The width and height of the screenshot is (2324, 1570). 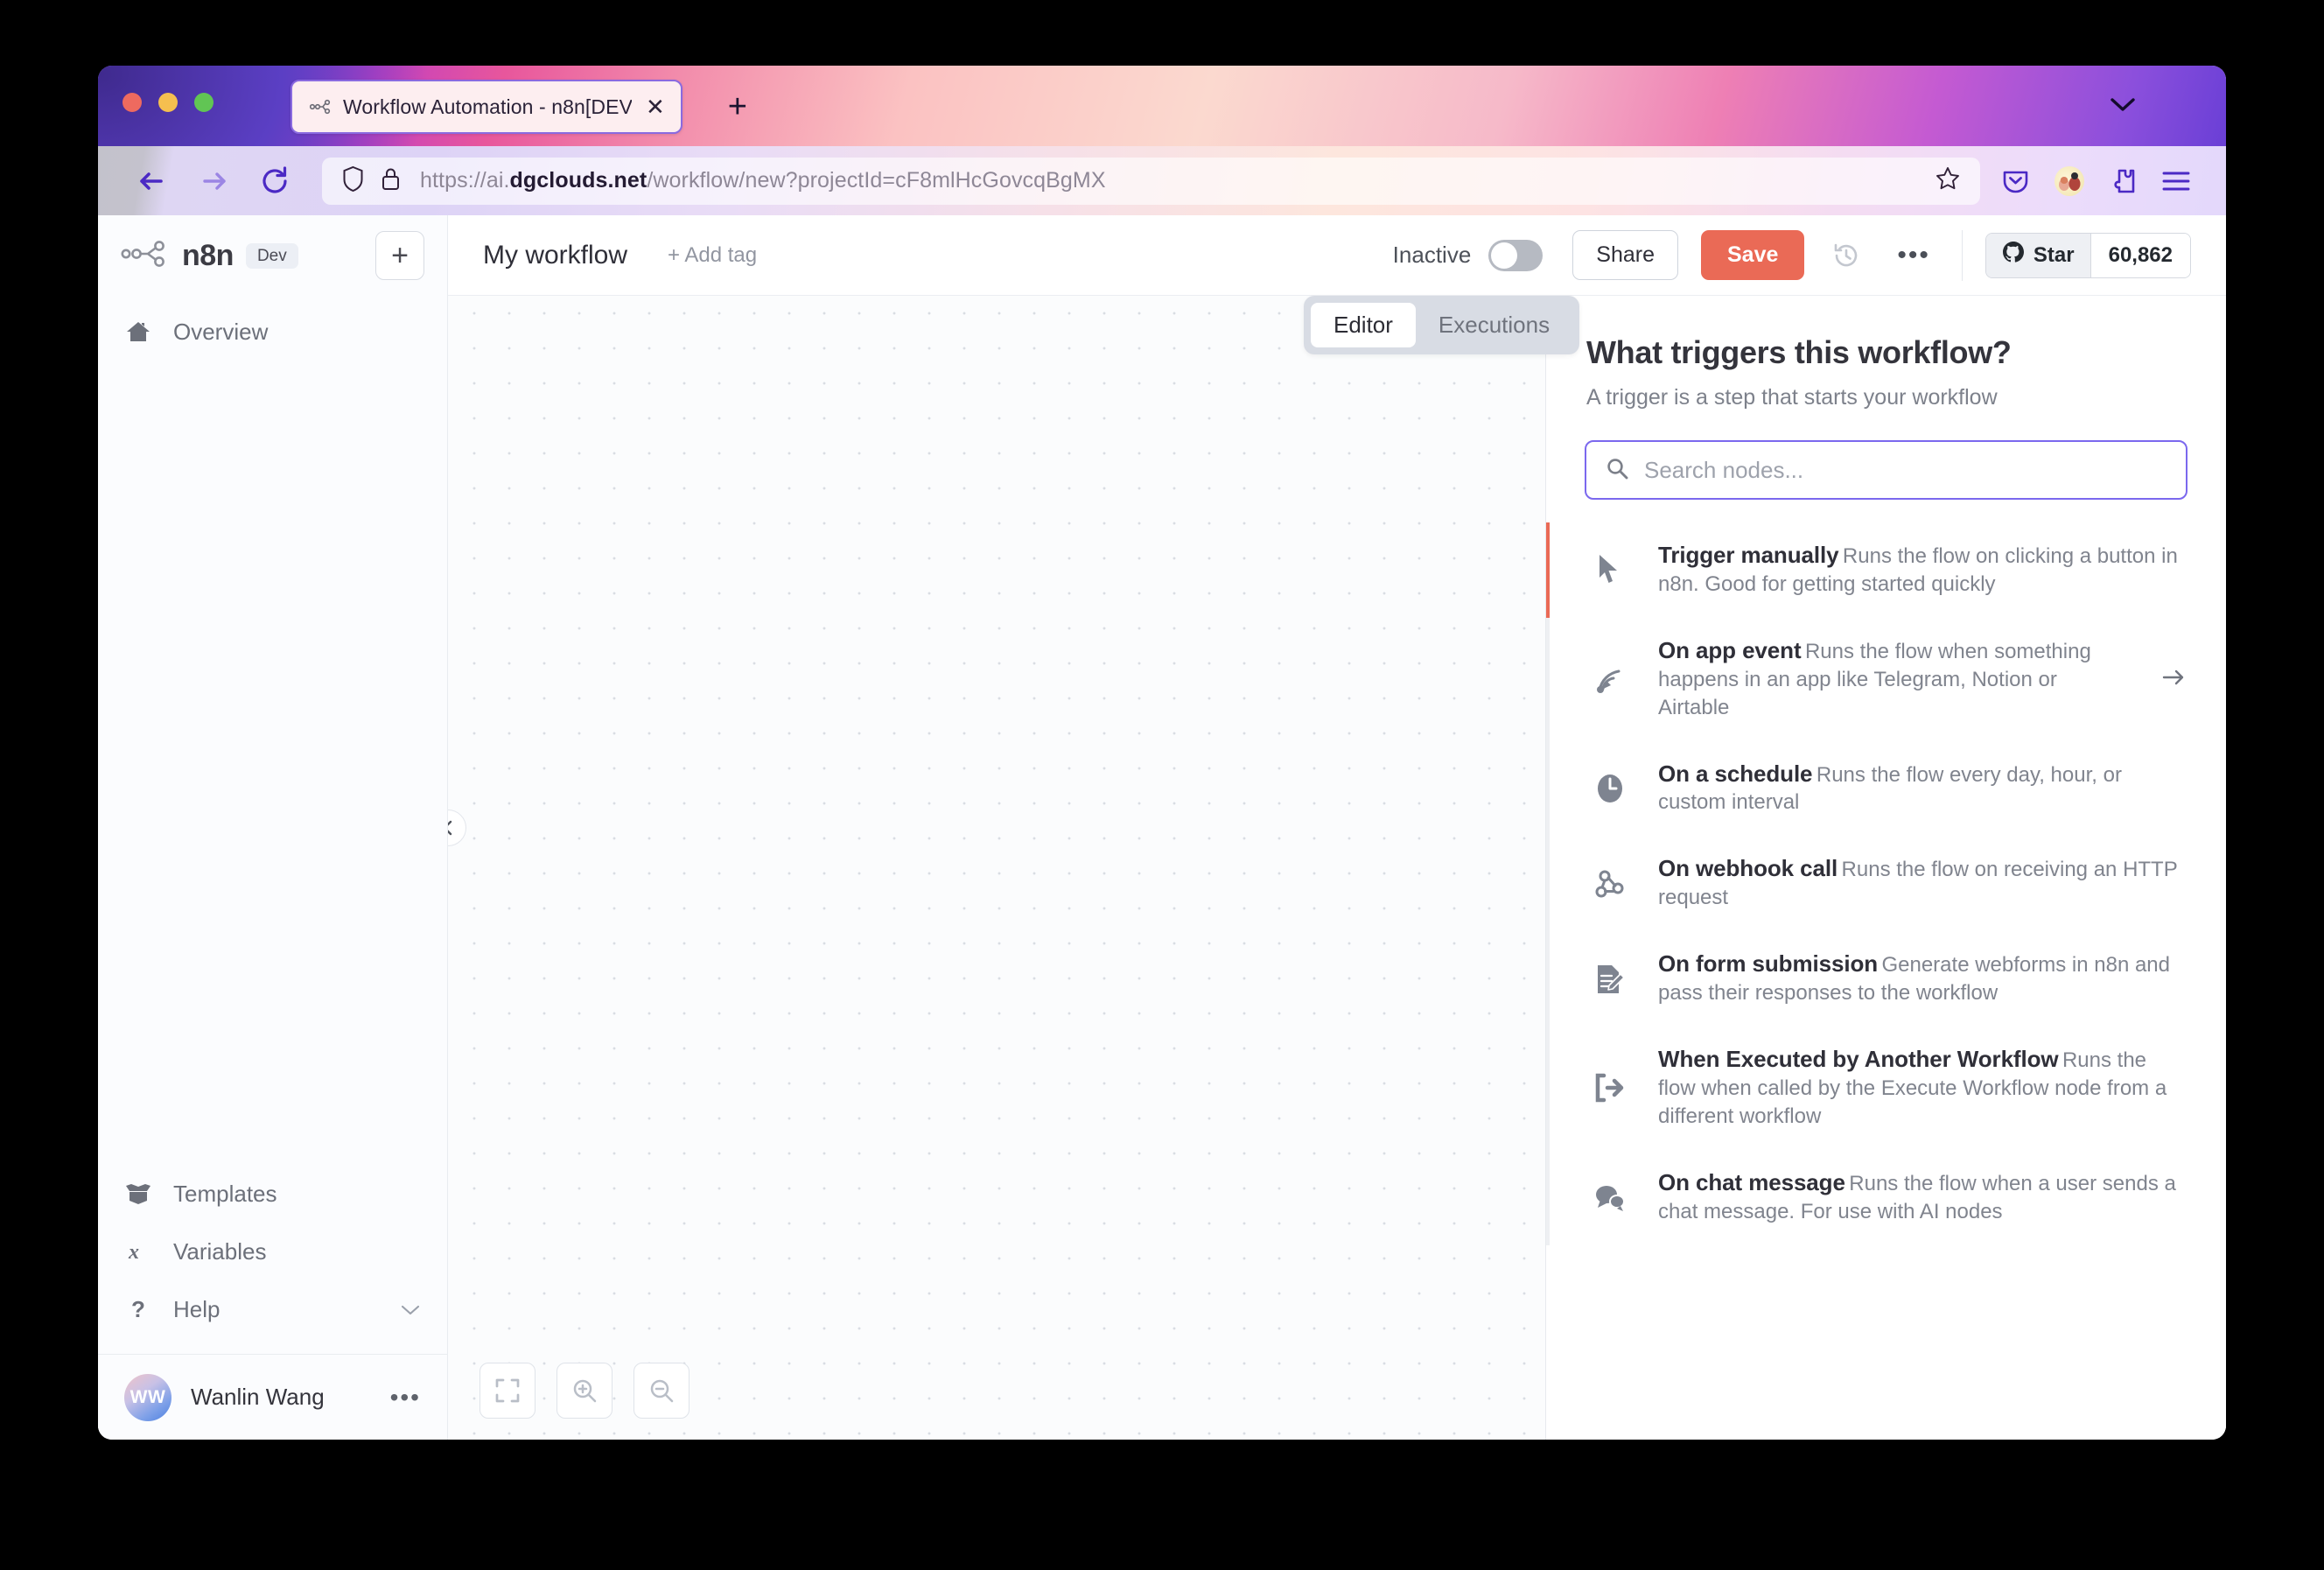 I want to click on github-star-label: Star, so click(x=2054, y=254).